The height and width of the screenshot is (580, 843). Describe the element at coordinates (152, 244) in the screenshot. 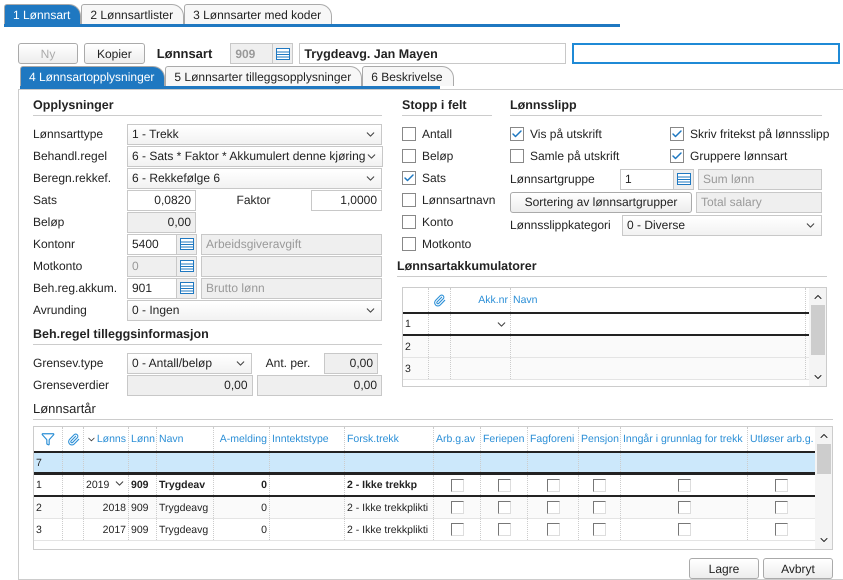

I see `input-field: 5400` at that location.